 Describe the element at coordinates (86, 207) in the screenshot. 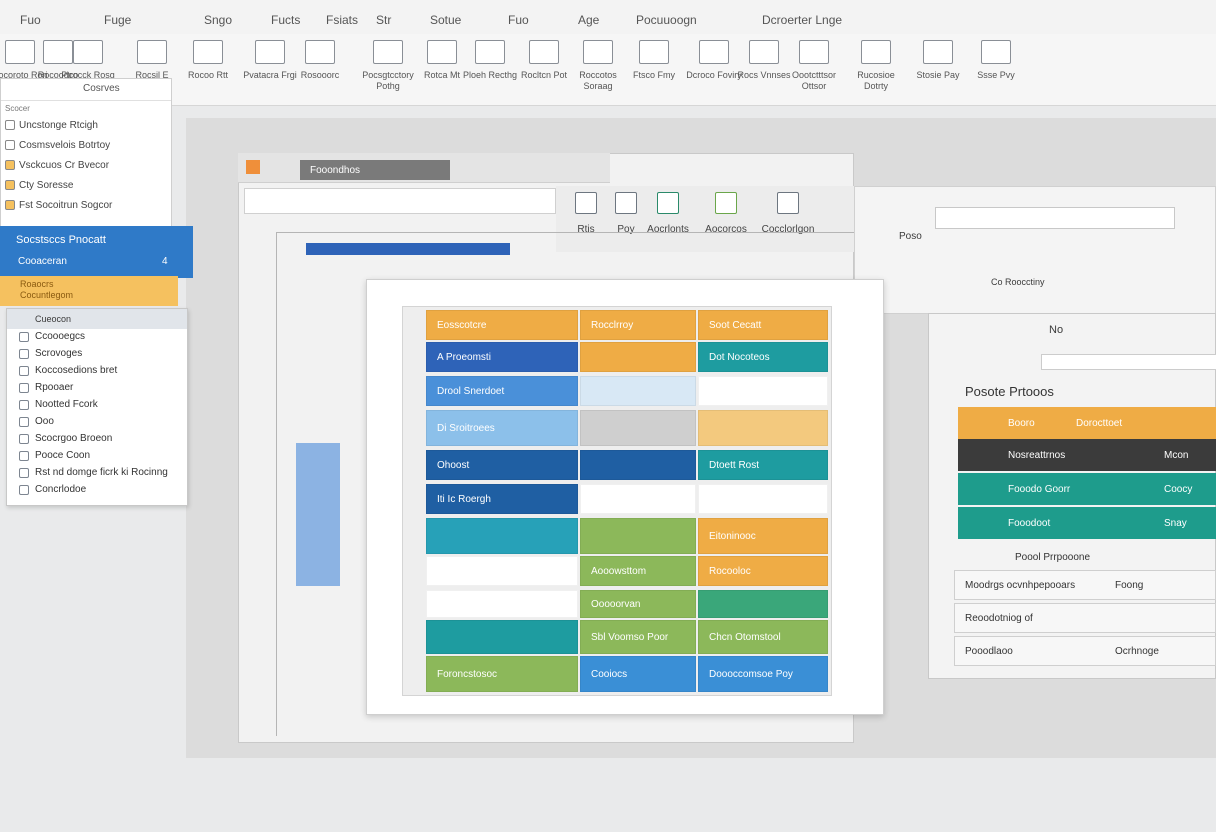

I see `list-item: Fst Socoitrun Sogcor` at that location.